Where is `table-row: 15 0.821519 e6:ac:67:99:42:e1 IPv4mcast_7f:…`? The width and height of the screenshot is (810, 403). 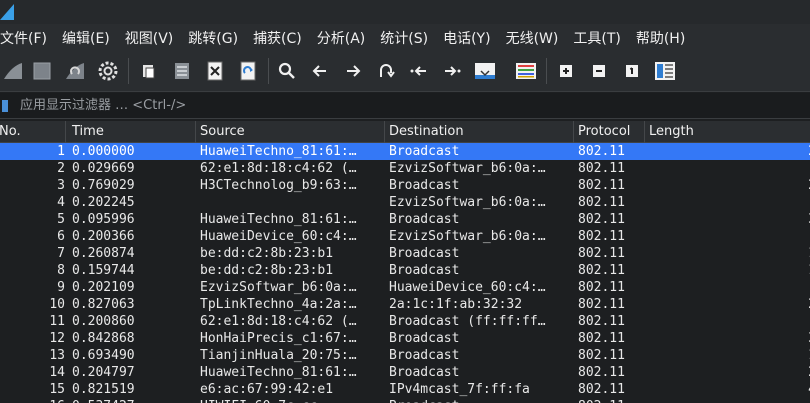
table-row: 15 0.821519 e6:ac:67:99:42:e1 IPv4mcast_7f:… is located at coordinates (405, 389).